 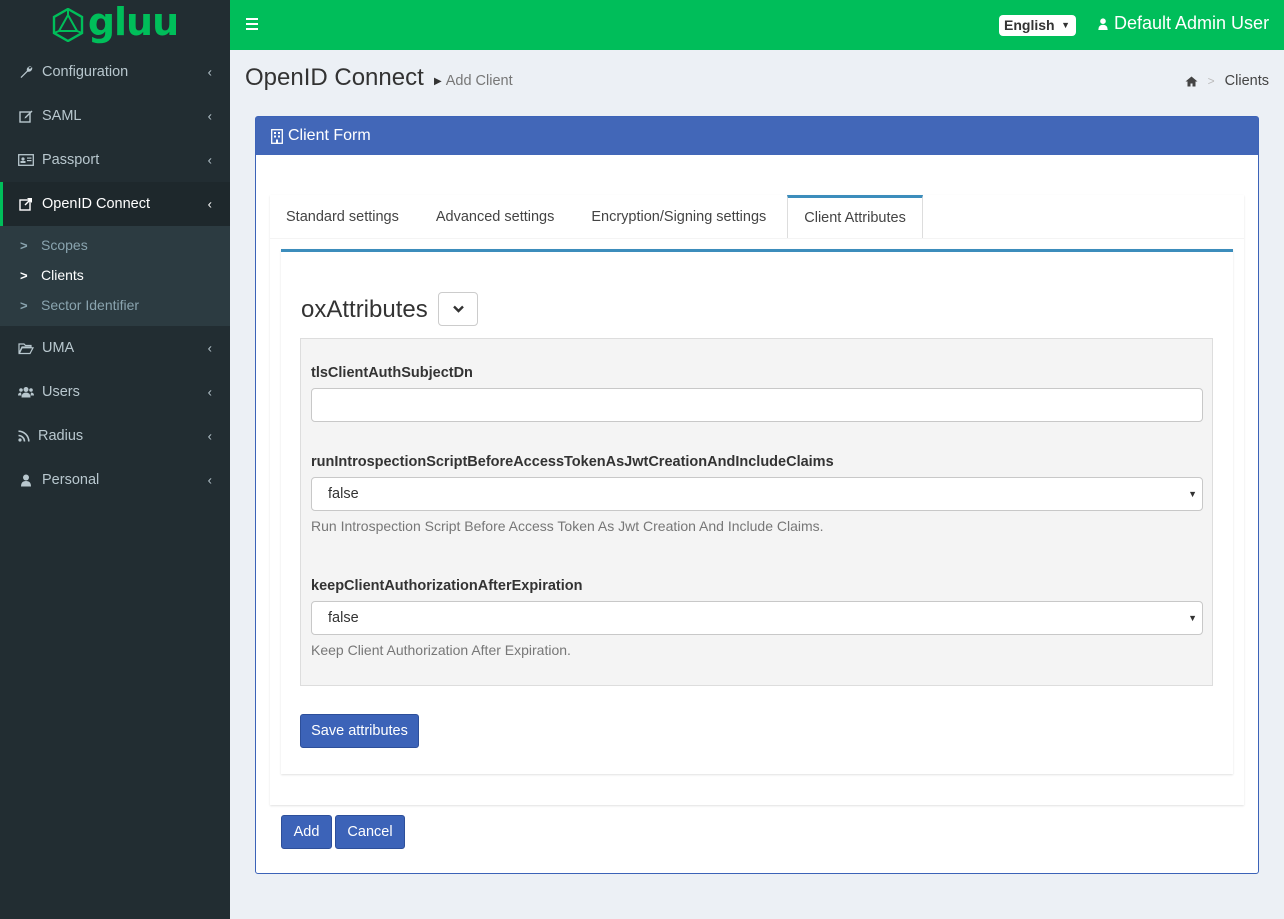 I want to click on folder-open-icon, so click(x=26, y=348).